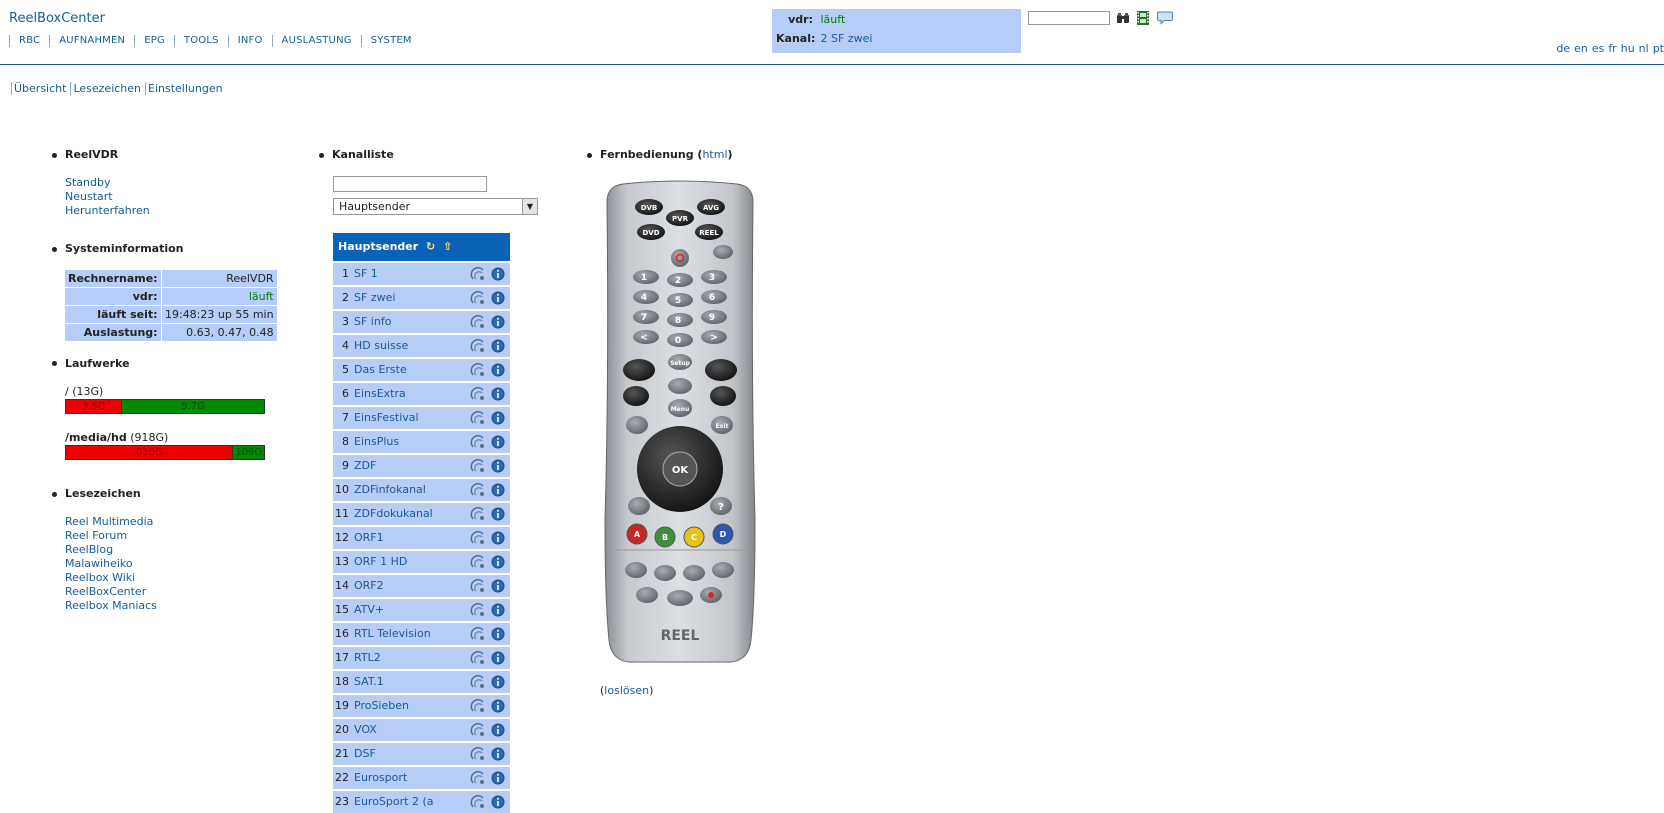 This screenshot has height=813, width=1664. What do you see at coordinates (721, 370) in the screenshot?
I see `program-up-button` at bounding box center [721, 370].